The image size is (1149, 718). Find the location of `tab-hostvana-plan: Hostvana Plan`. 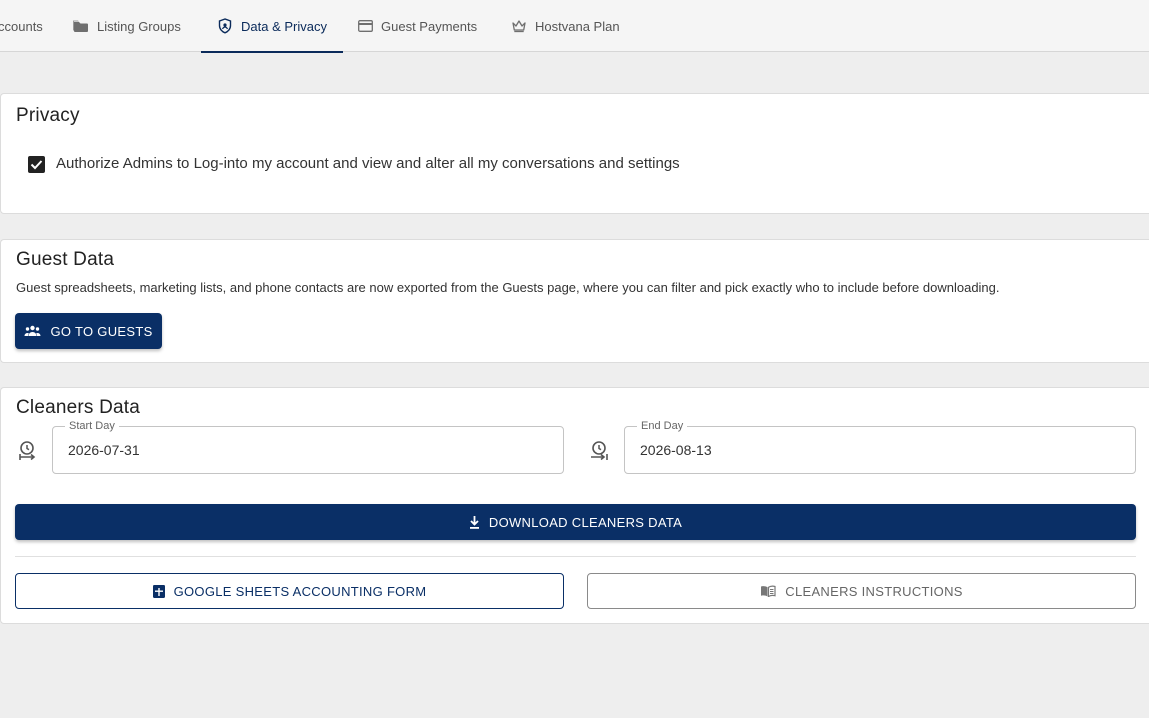

tab-hostvana-plan: Hostvana Plan is located at coordinates (565, 26).